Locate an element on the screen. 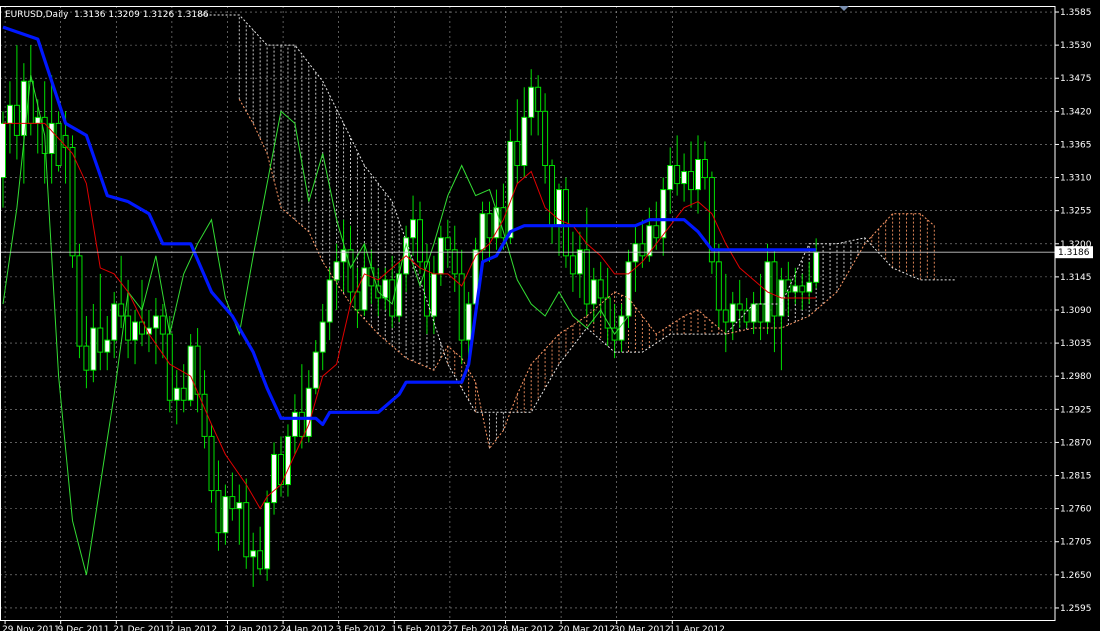  y-tick-label: 1.2925 is located at coordinates (1076, 410).